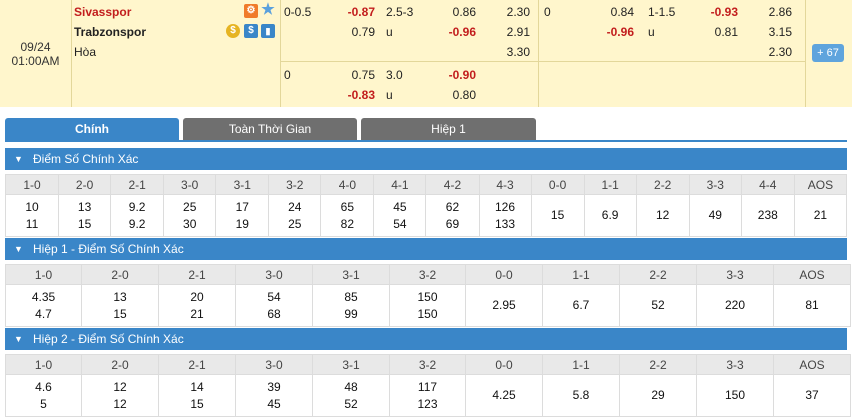 The height and width of the screenshot is (419, 852). I want to click on score-odds: 81, so click(812, 305).